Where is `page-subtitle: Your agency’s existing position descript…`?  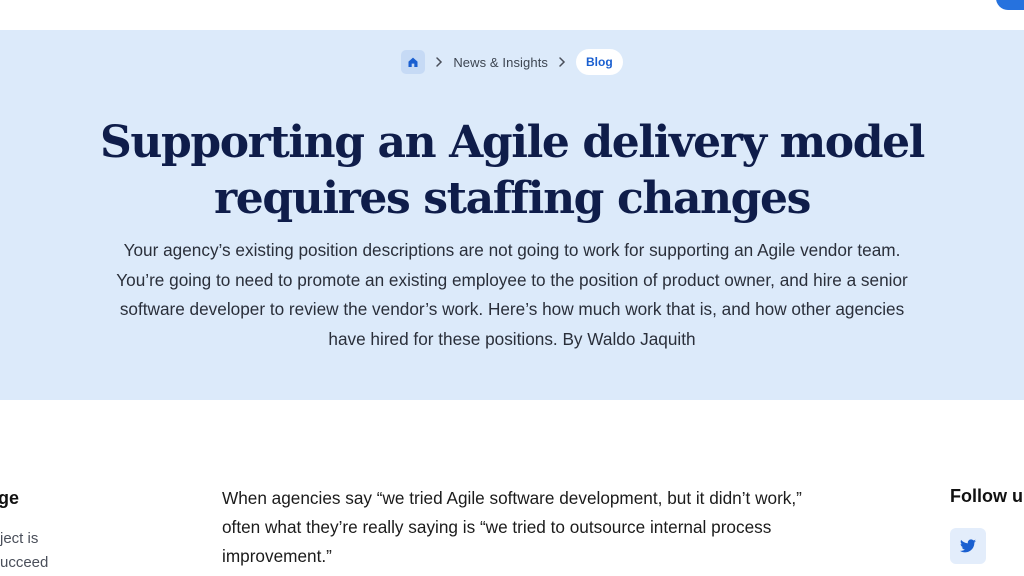
page-subtitle: Your agency’s existing position descript… is located at coordinates (512, 294).